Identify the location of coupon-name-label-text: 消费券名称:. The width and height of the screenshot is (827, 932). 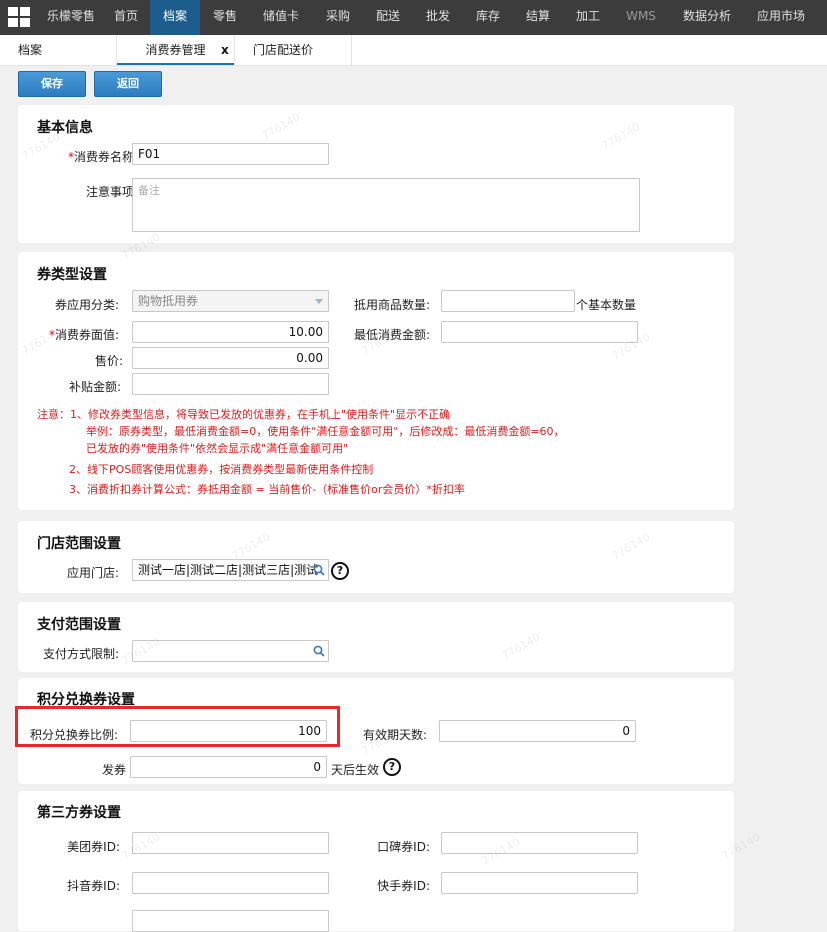
(105, 157).